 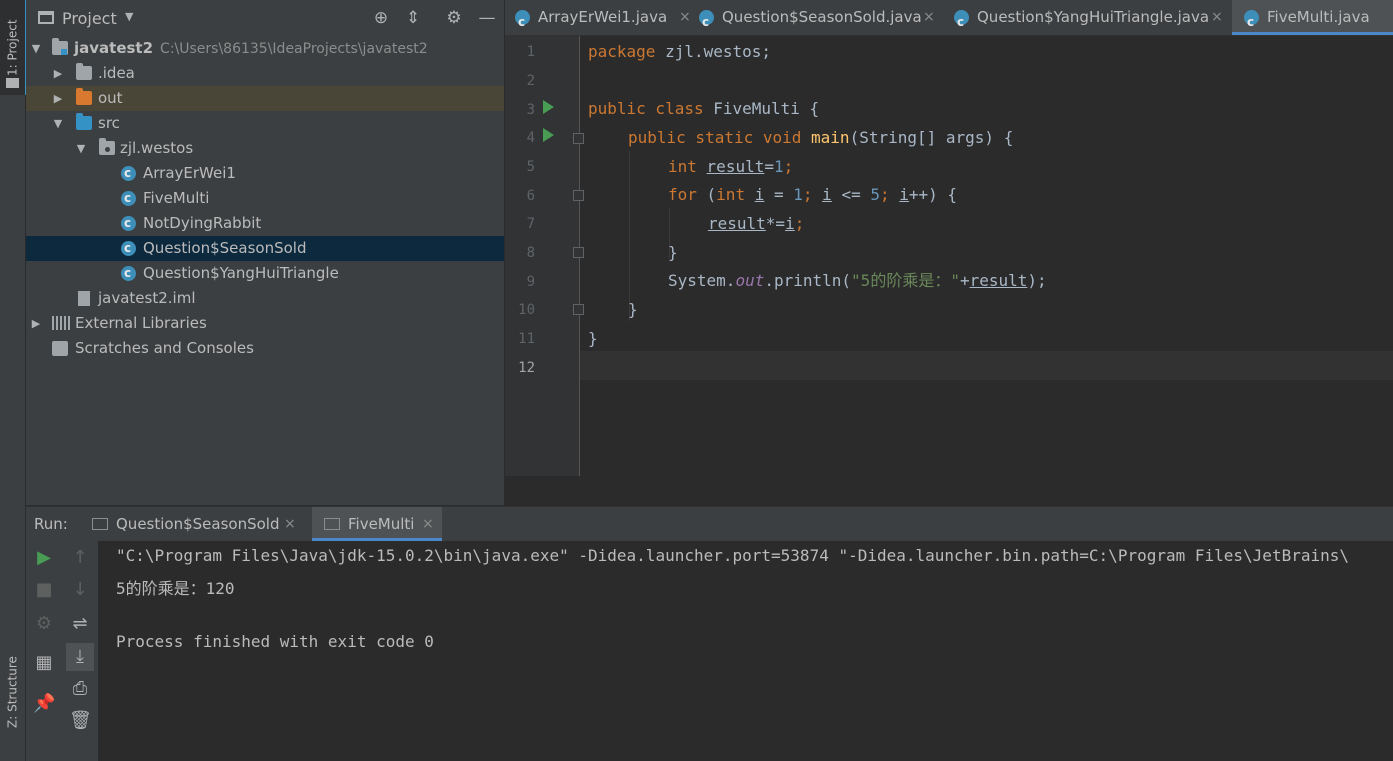 What do you see at coordinates (381, 18) in the screenshot?
I see `locate-icon: ⊕` at bounding box center [381, 18].